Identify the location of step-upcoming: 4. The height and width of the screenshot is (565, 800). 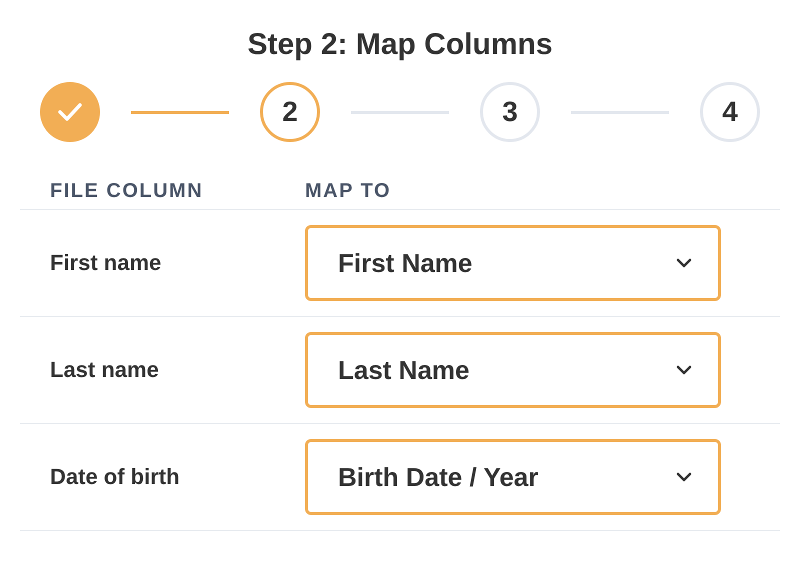
(730, 112).